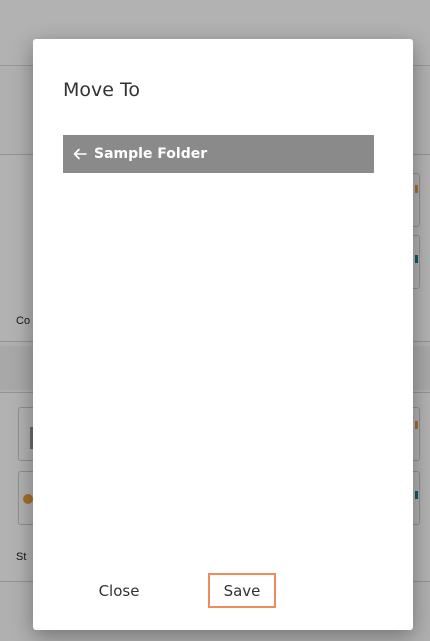  What do you see at coordinates (101, 90) in the screenshot?
I see `dialog-title: Move To` at bounding box center [101, 90].